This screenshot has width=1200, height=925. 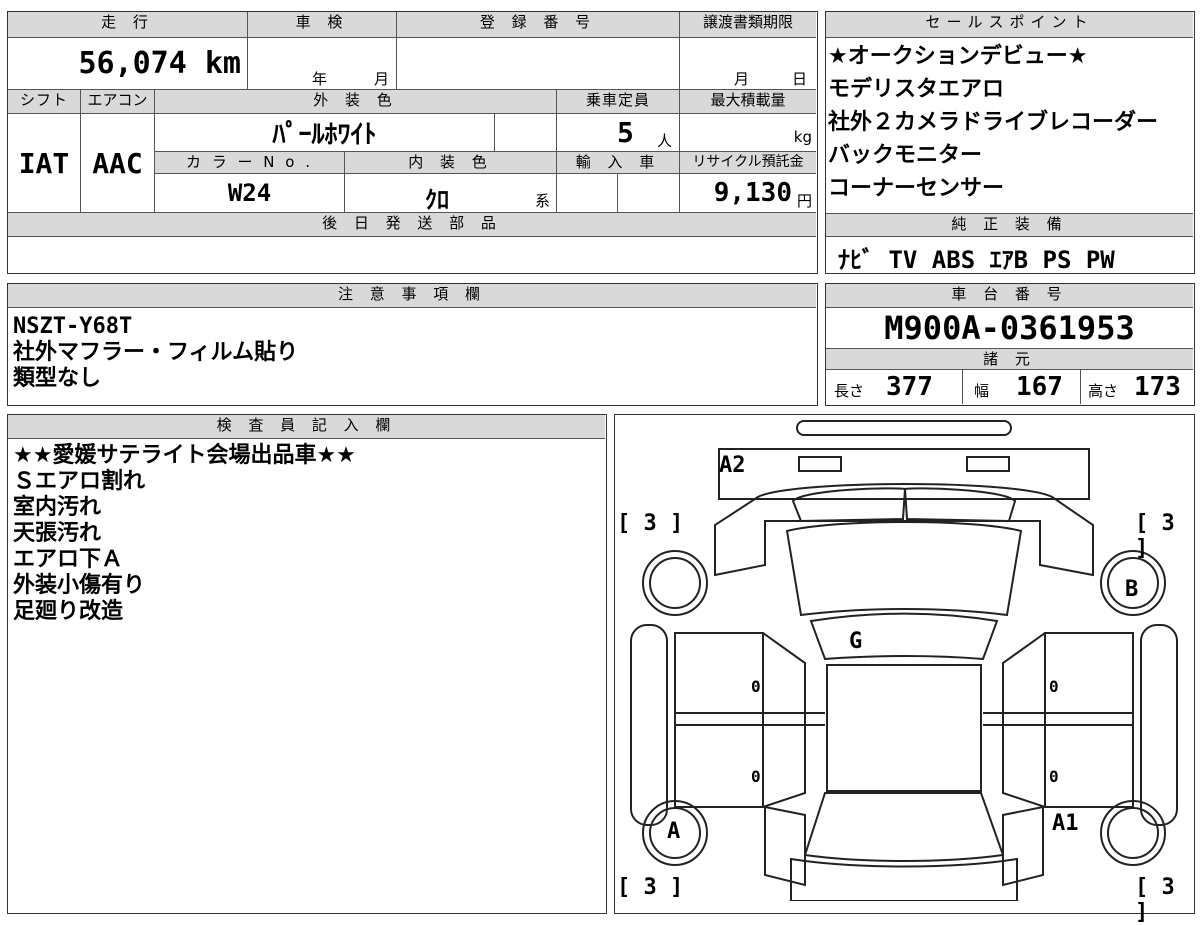 I want to click on import-cell-a, so click(x=587, y=193).